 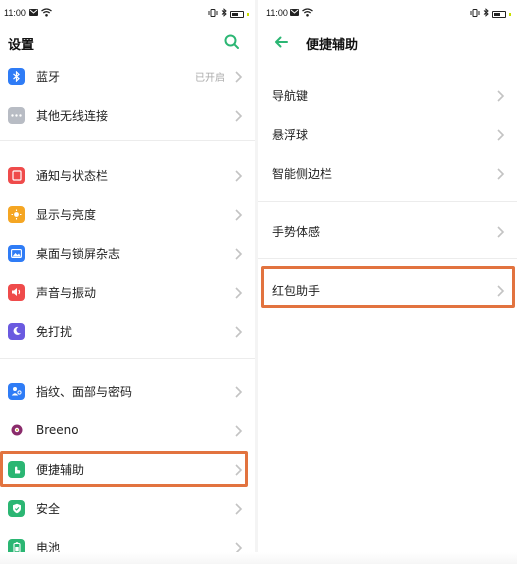 I want to click on fingerprint-icon, so click(x=16, y=391).